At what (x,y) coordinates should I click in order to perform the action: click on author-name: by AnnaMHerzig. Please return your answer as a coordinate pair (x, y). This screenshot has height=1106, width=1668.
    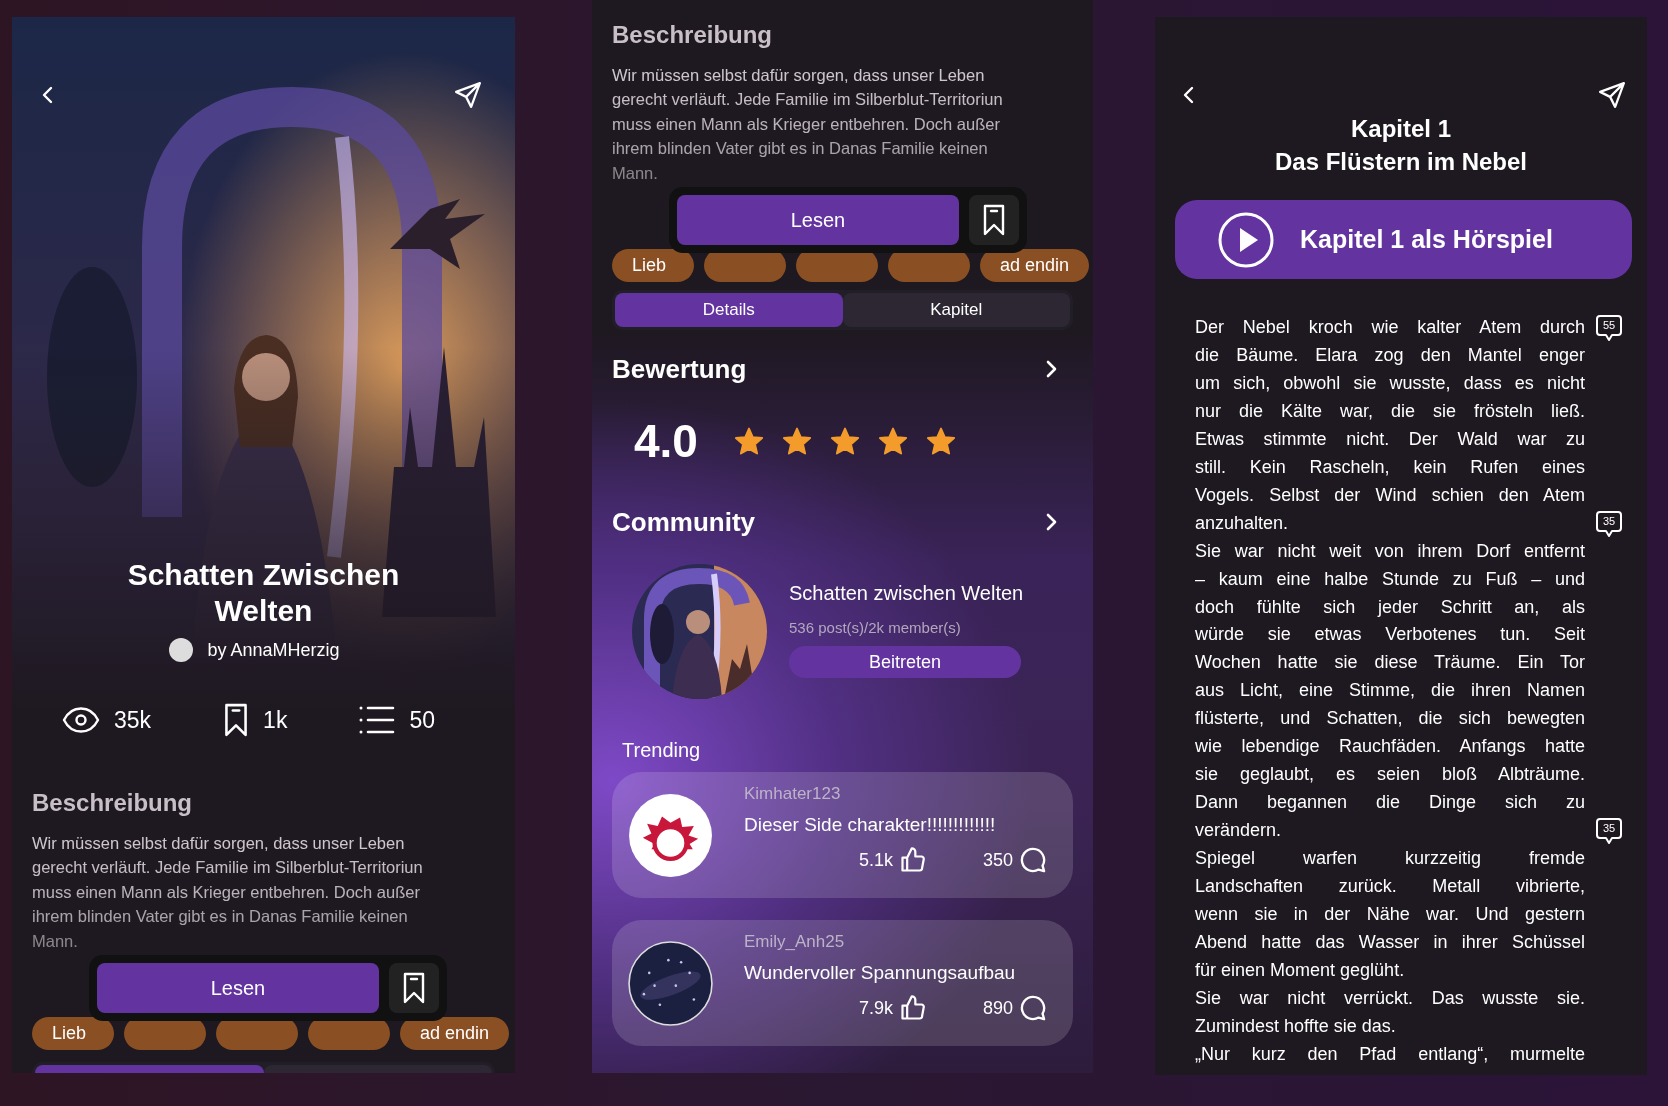
    Looking at the image, I should click on (273, 650).